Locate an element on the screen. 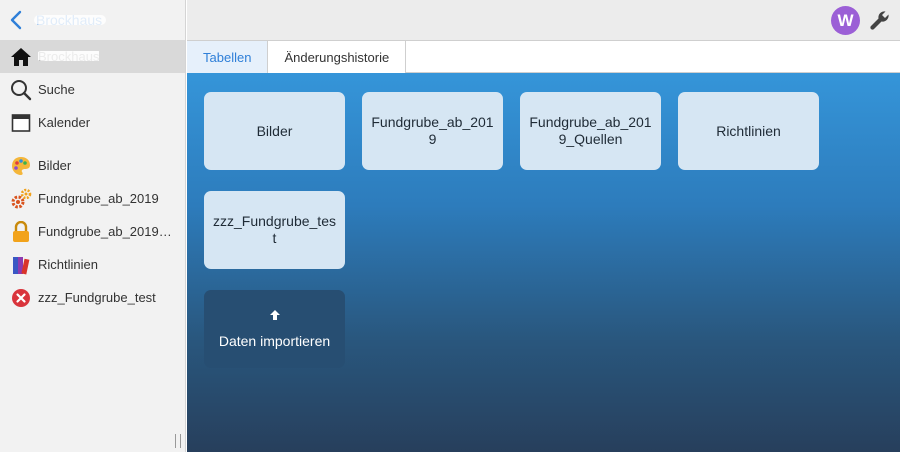 This screenshot has height=452, width=900. table-tile-bilder: Bilder is located at coordinates (274, 131).